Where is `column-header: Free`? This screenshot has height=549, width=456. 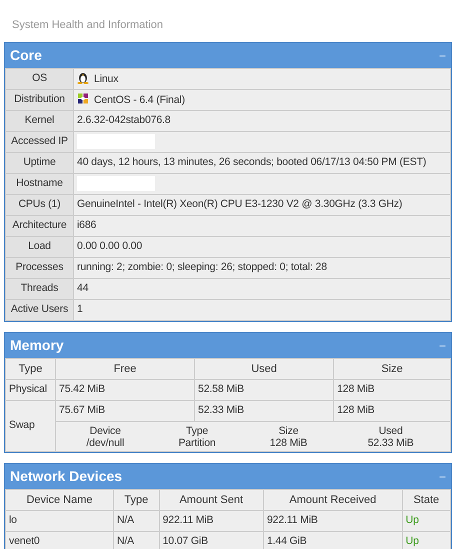
column-header: Free is located at coordinates (125, 369).